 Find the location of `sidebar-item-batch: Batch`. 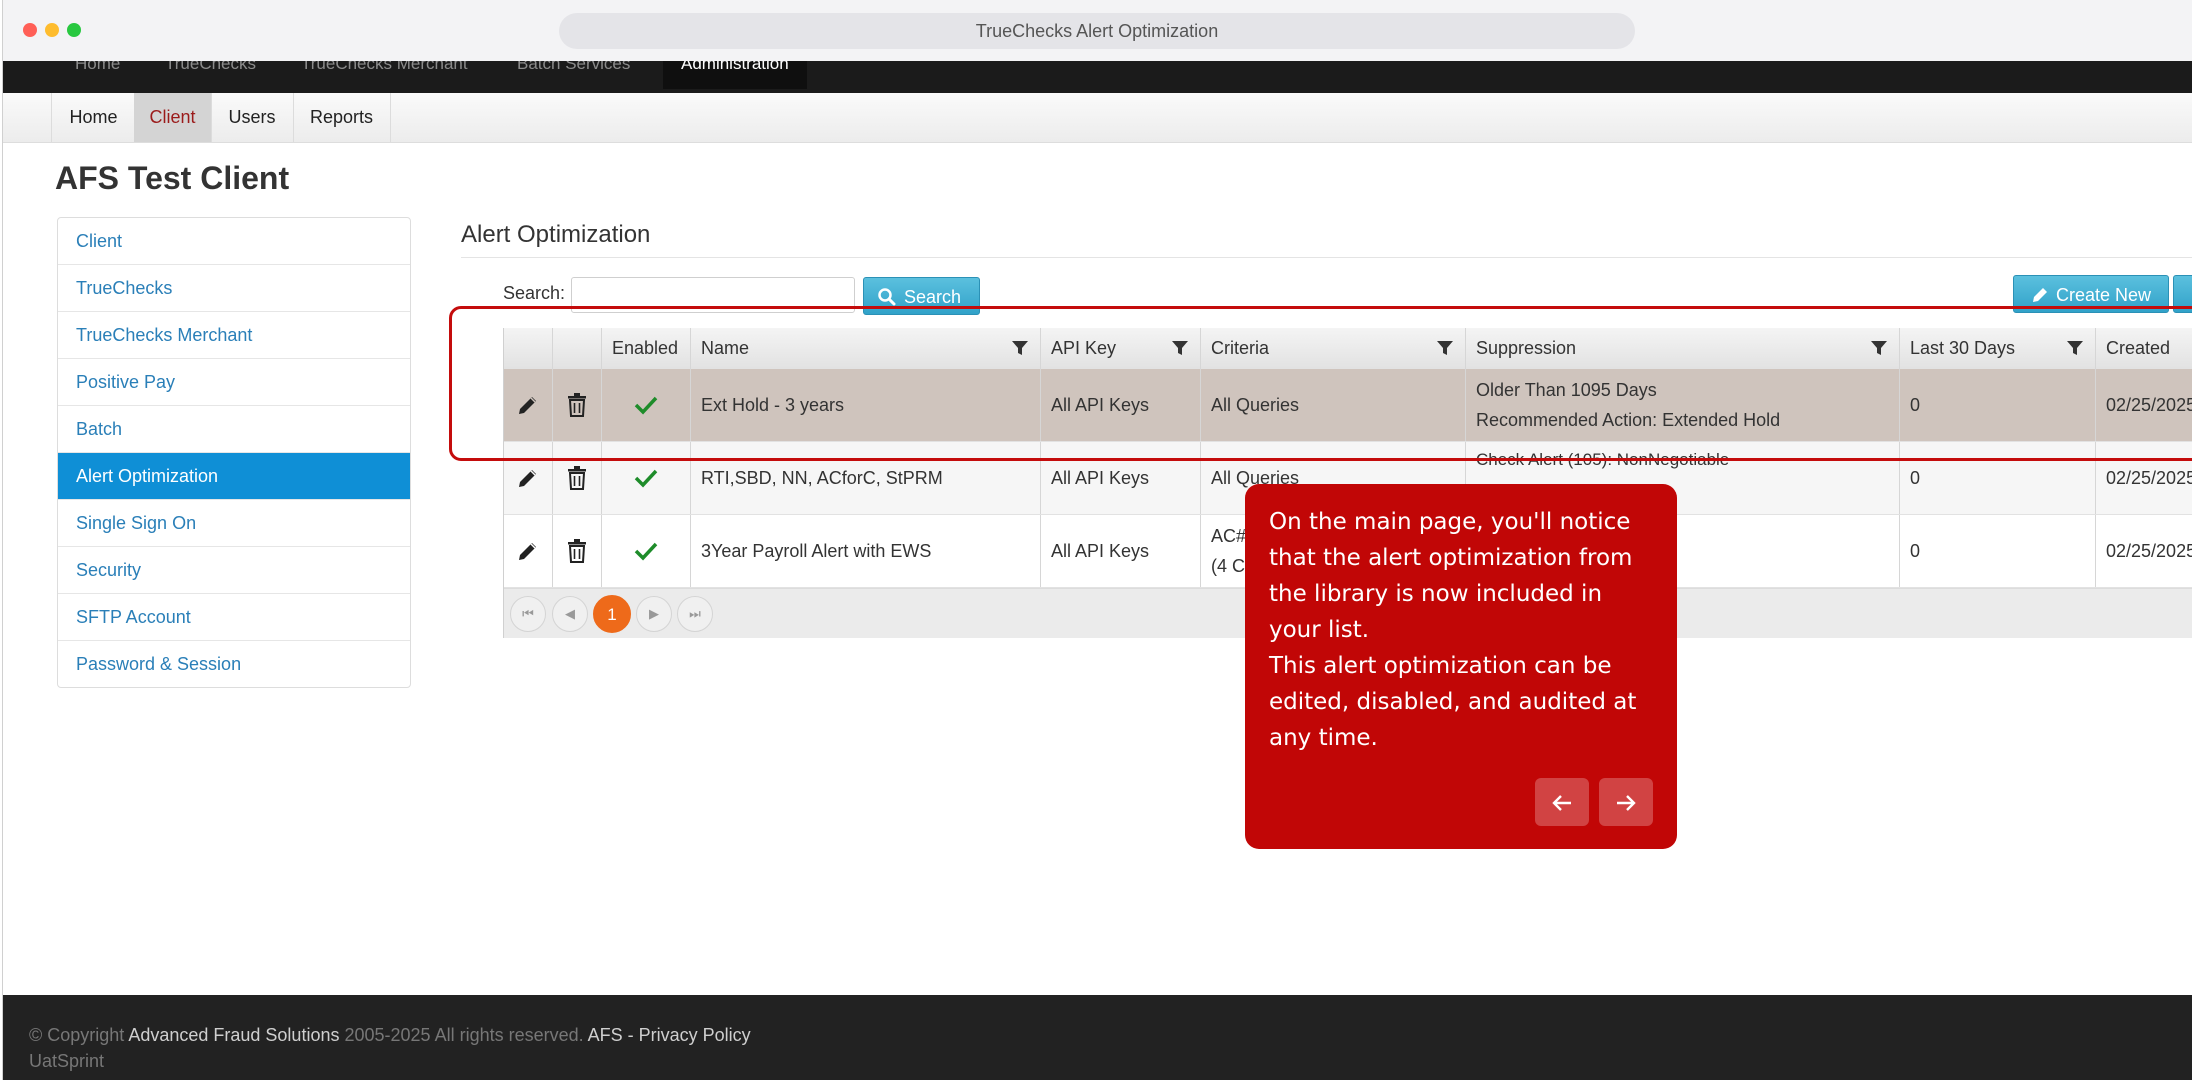

sidebar-item-batch: Batch is located at coordinates (234, 429).